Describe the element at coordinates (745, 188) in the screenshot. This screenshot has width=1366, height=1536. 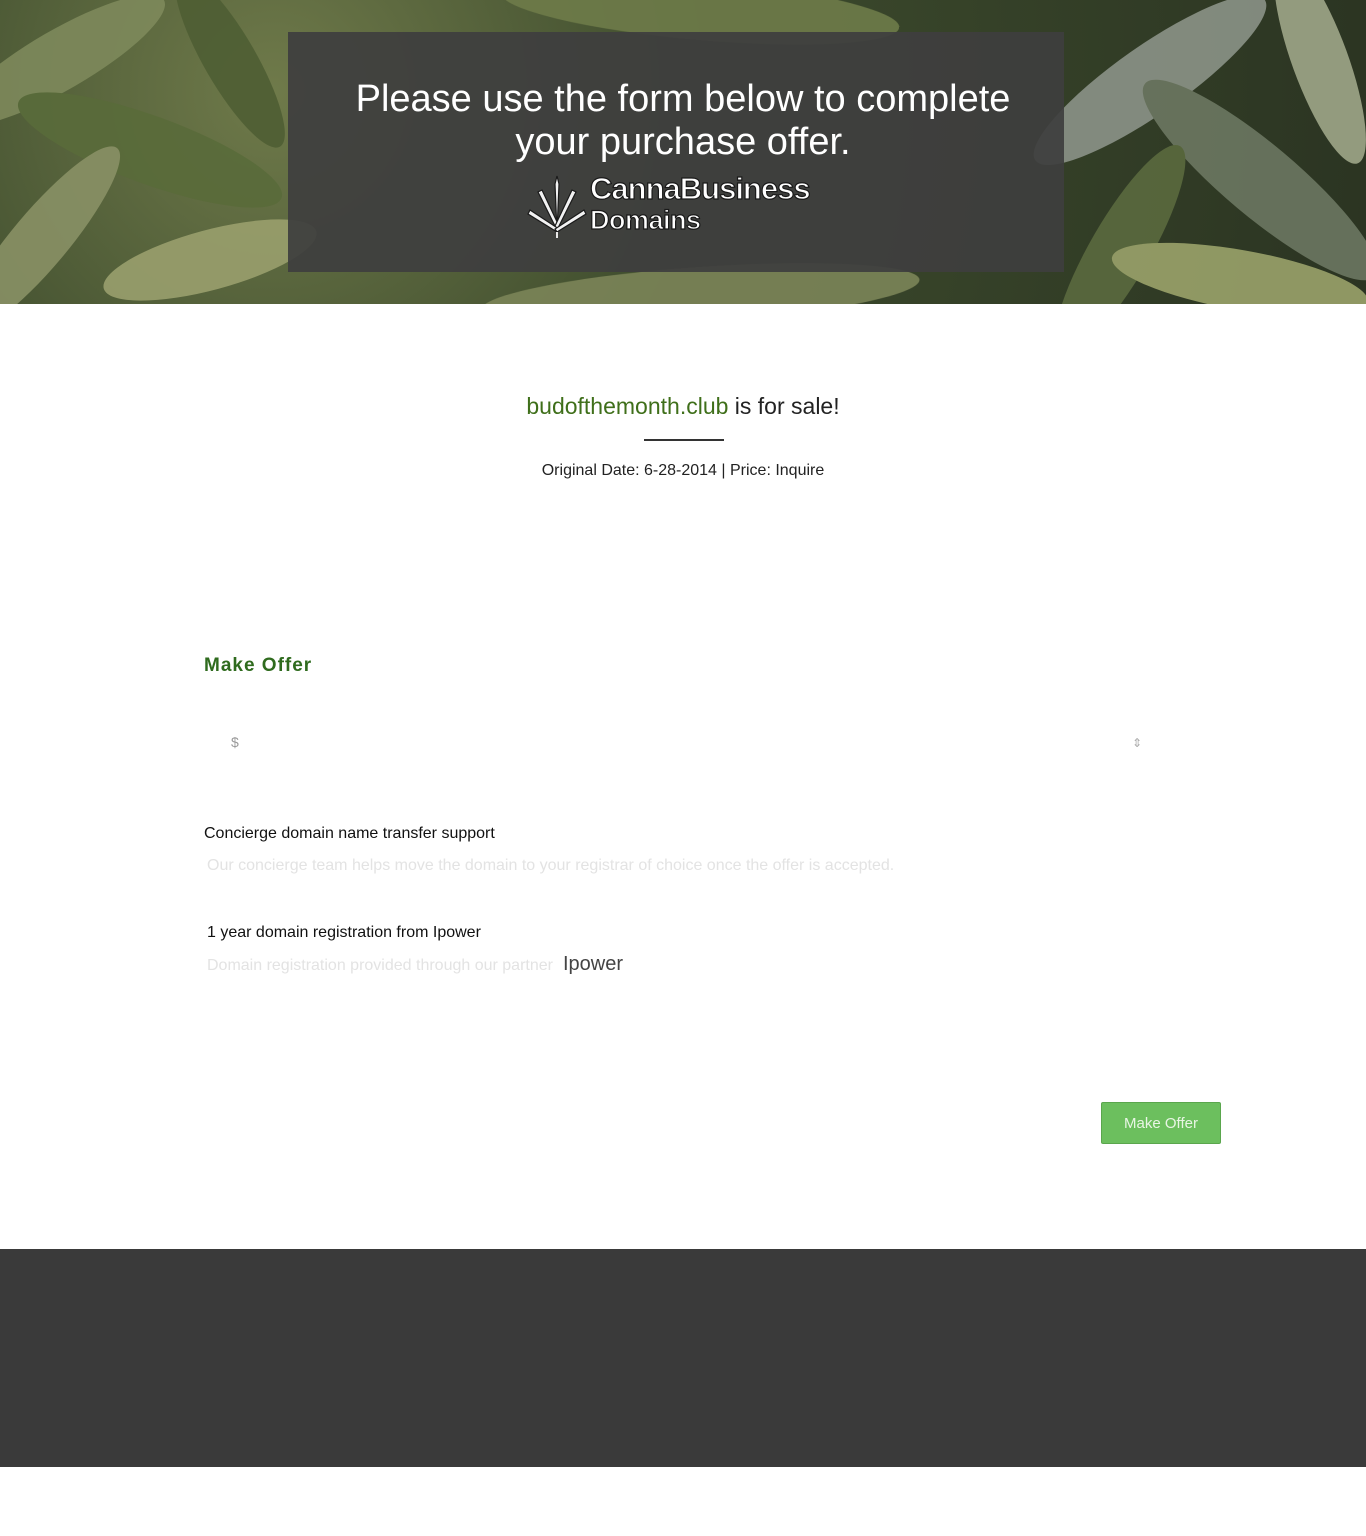
I see `logo-word-business: Business` at that location.